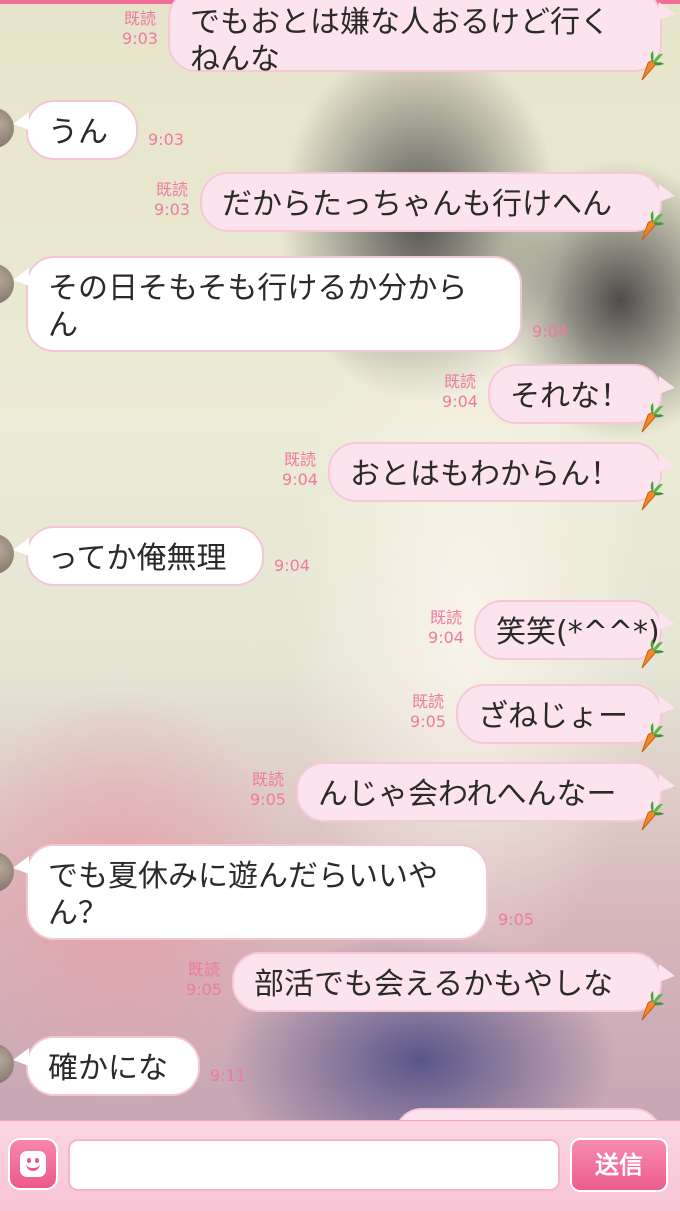  I want to click on message-bubble: ざねじょー, so click(559, 714).